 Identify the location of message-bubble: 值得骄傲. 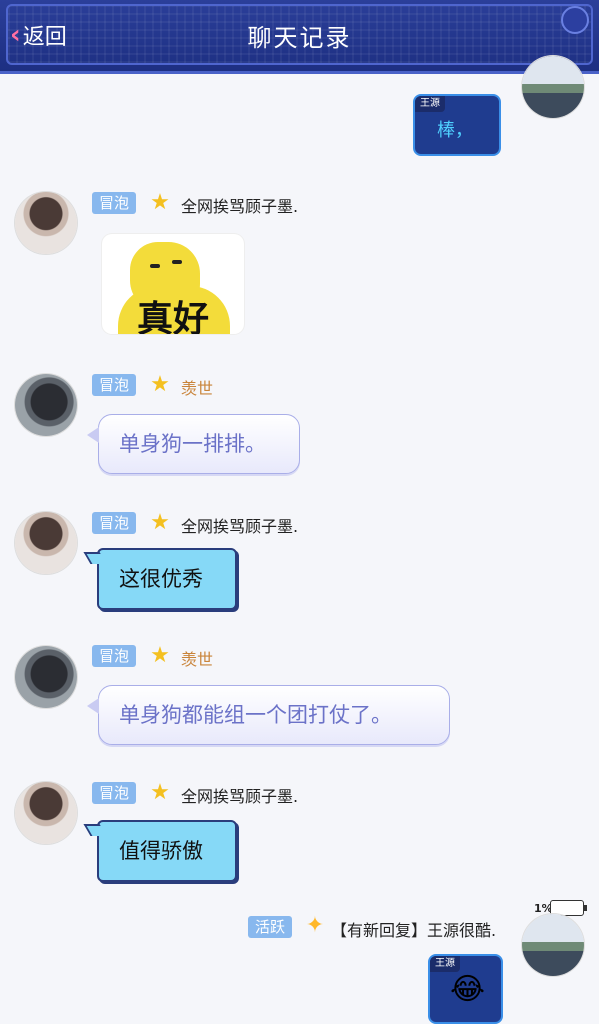
(167, 851).